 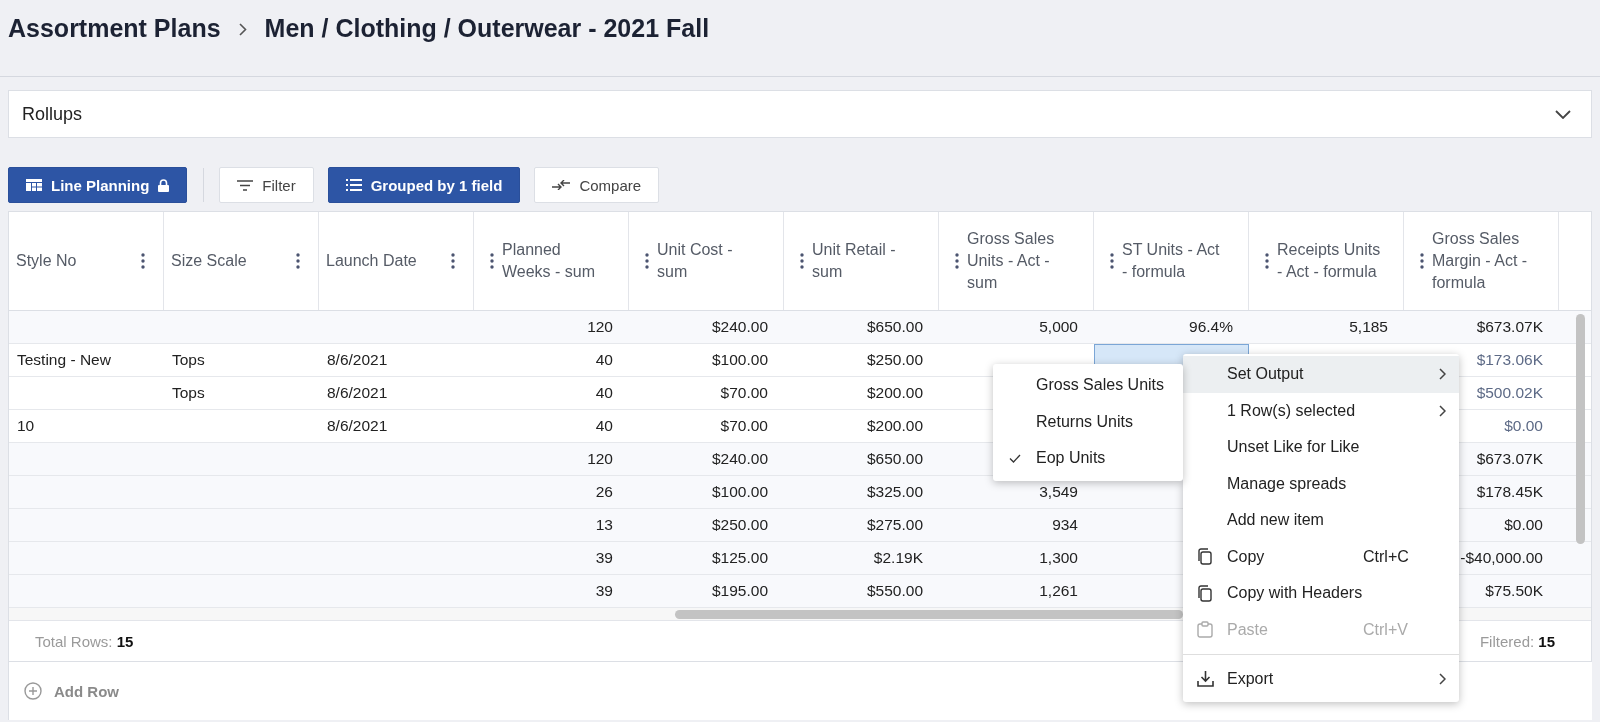 What do you see at coordinates (1321, 447) in the screenshot?
I see `menu-item: Unset Like for Like` at bounding box center [1321, 447].